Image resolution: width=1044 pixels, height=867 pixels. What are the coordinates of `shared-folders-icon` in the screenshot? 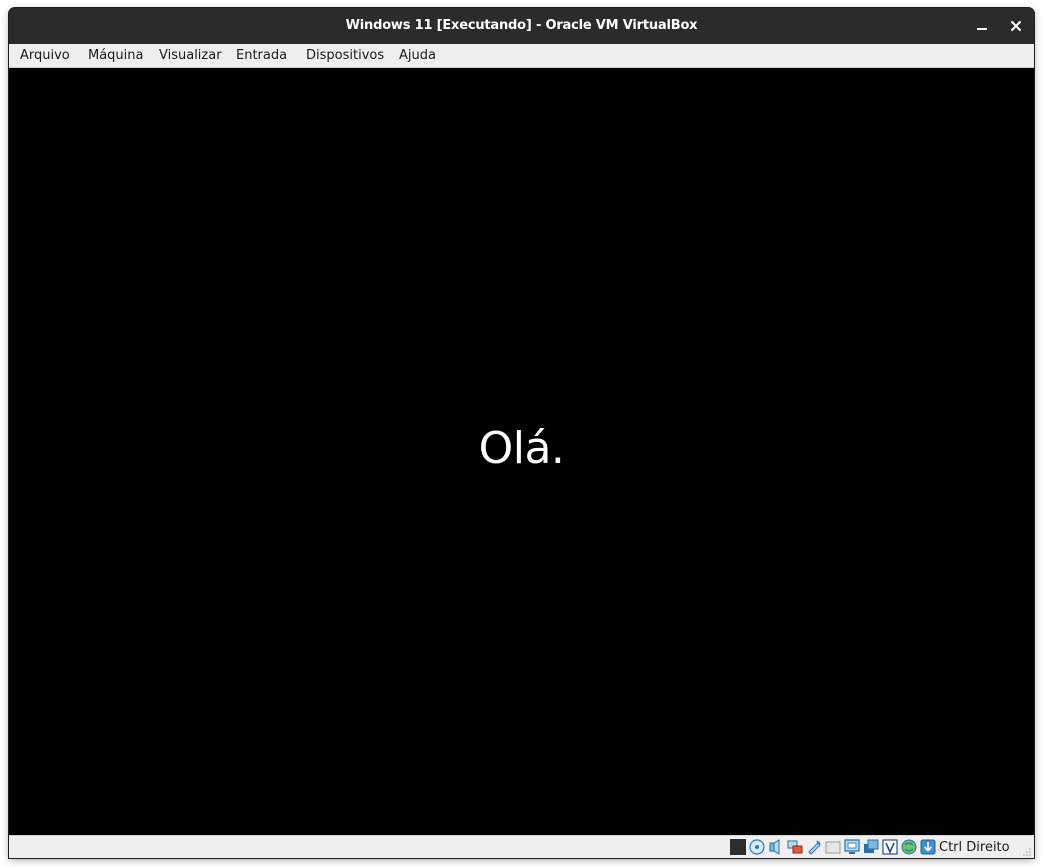 It's located at (833, 847).